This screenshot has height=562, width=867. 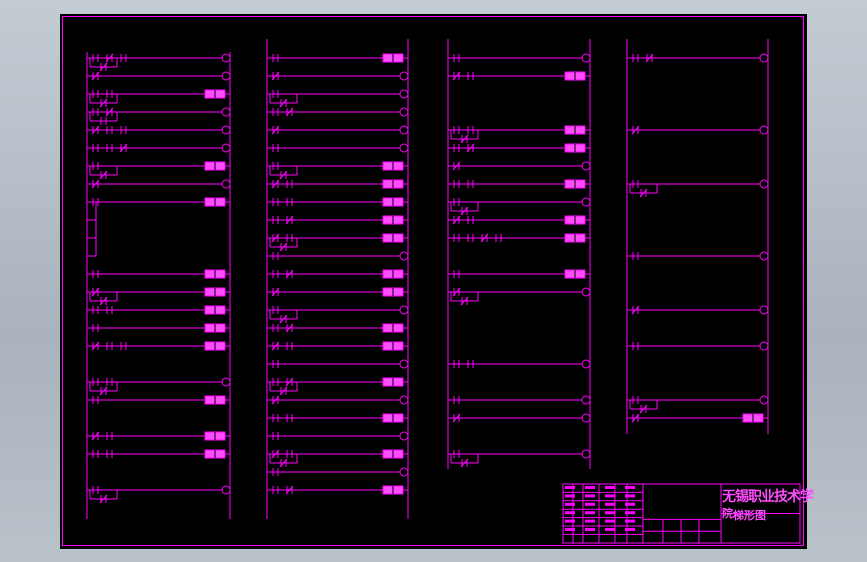 What do you see at coordinates (727, 513) in the screenshot?
I see `title-block-school-name-line2: 院` at bounding box center [727, 513].